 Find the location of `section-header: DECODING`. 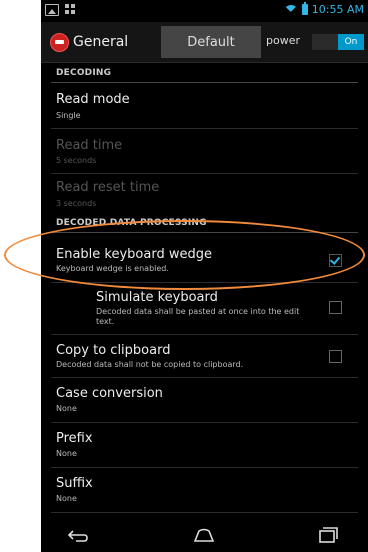

section-header: DECODING is located at coordinates (84, 73).